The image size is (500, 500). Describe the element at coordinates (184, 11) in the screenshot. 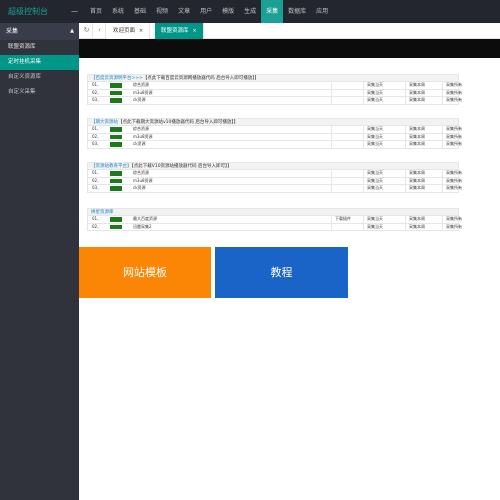

I see `nav-item-article: 文章` at that location.